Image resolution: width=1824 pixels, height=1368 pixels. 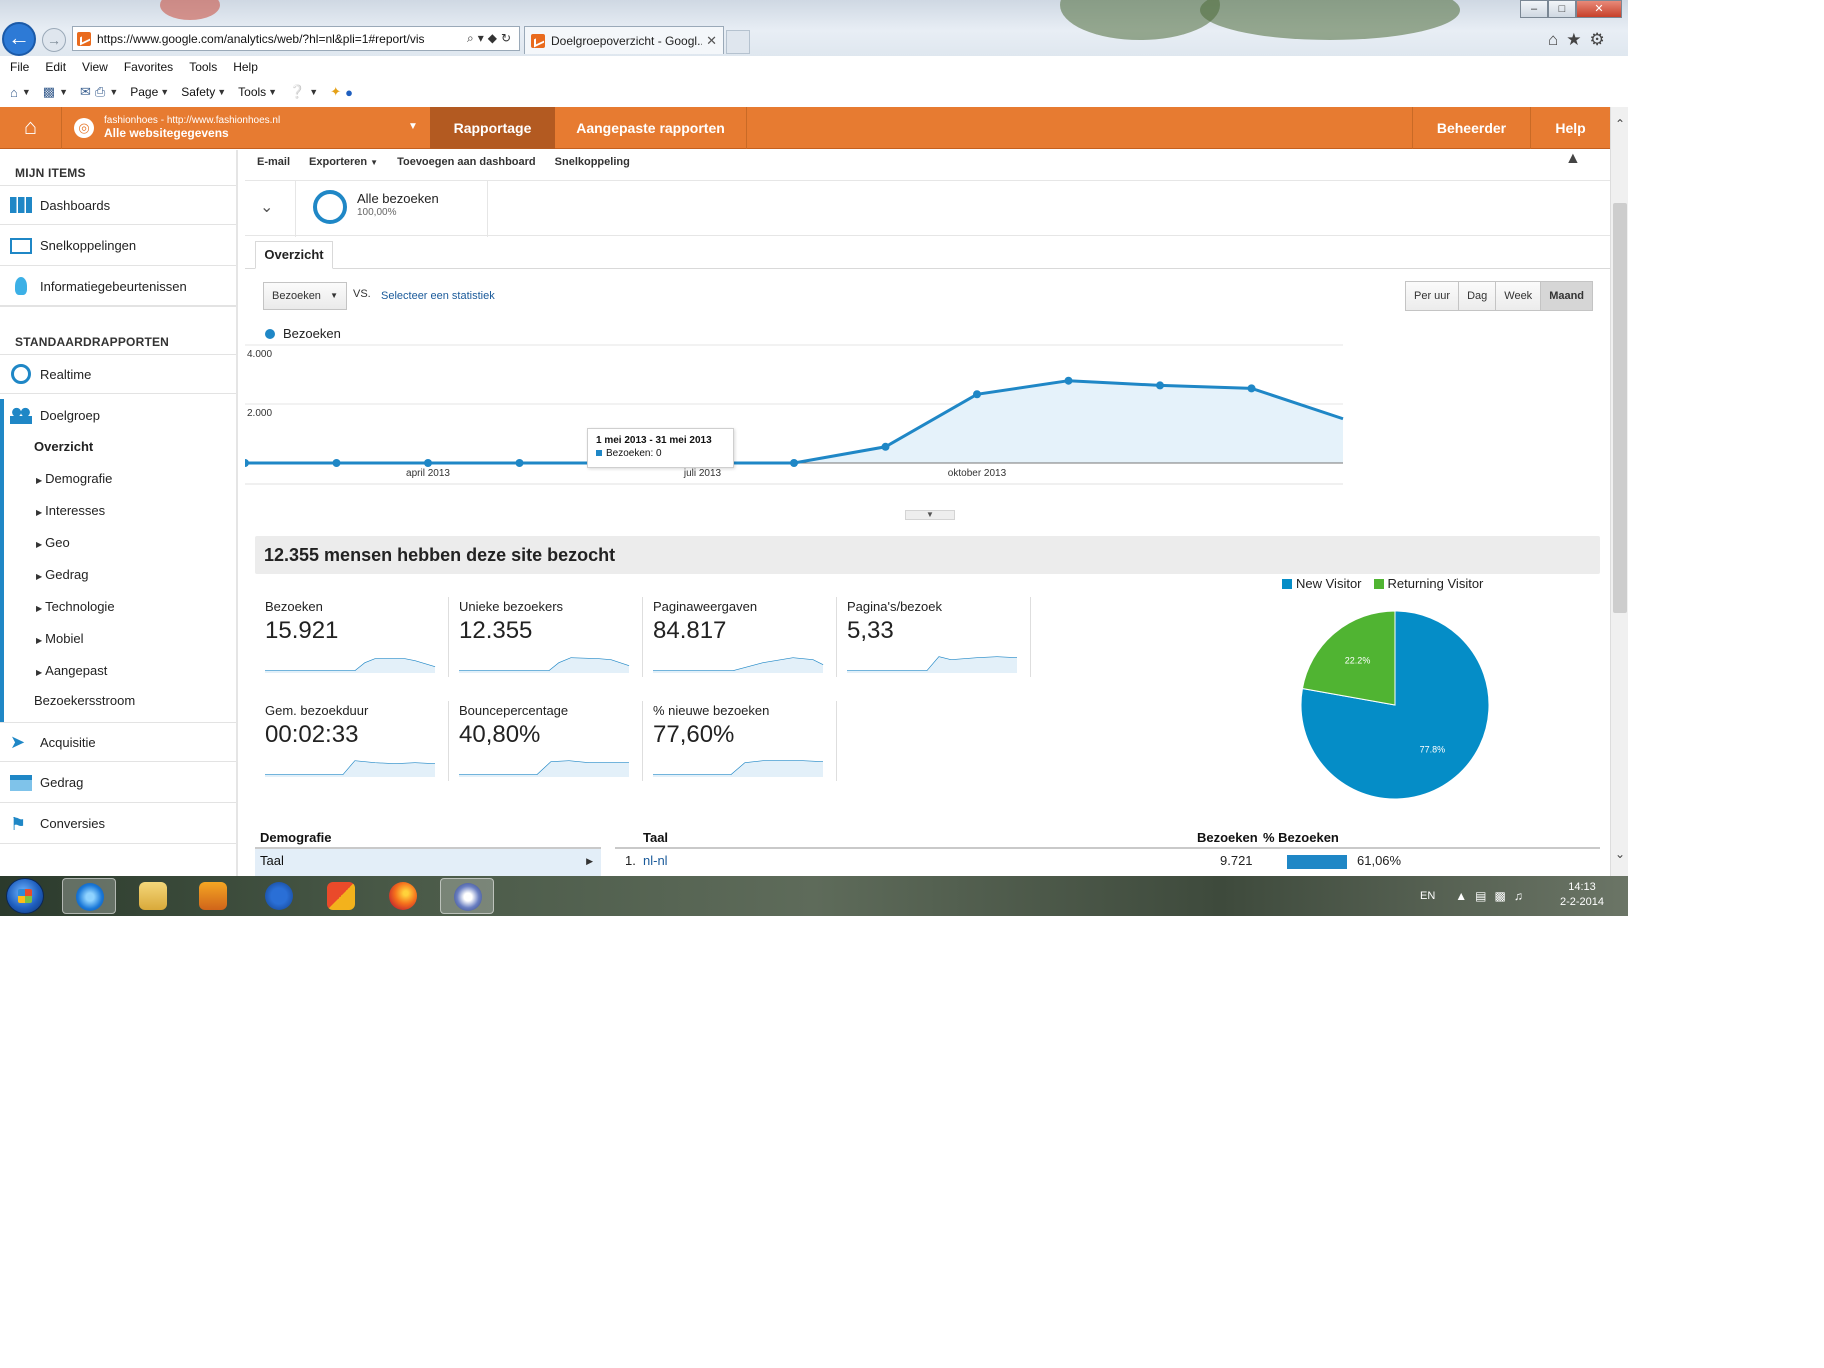 What do you see at coordinates (1322, 583) in the screenshot?
I see `legend-new-visitor: New Visitor` at bounding box center [1322, 583].